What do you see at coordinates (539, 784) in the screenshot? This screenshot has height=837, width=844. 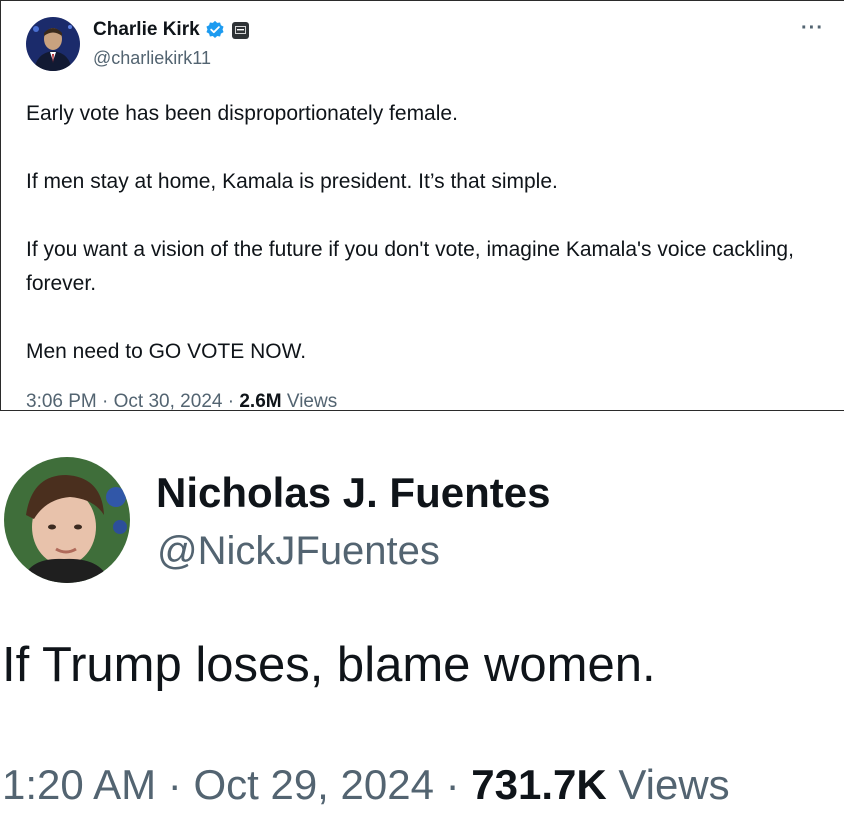 I see `views-count: 731.7K` at bounding box center [539, 784].